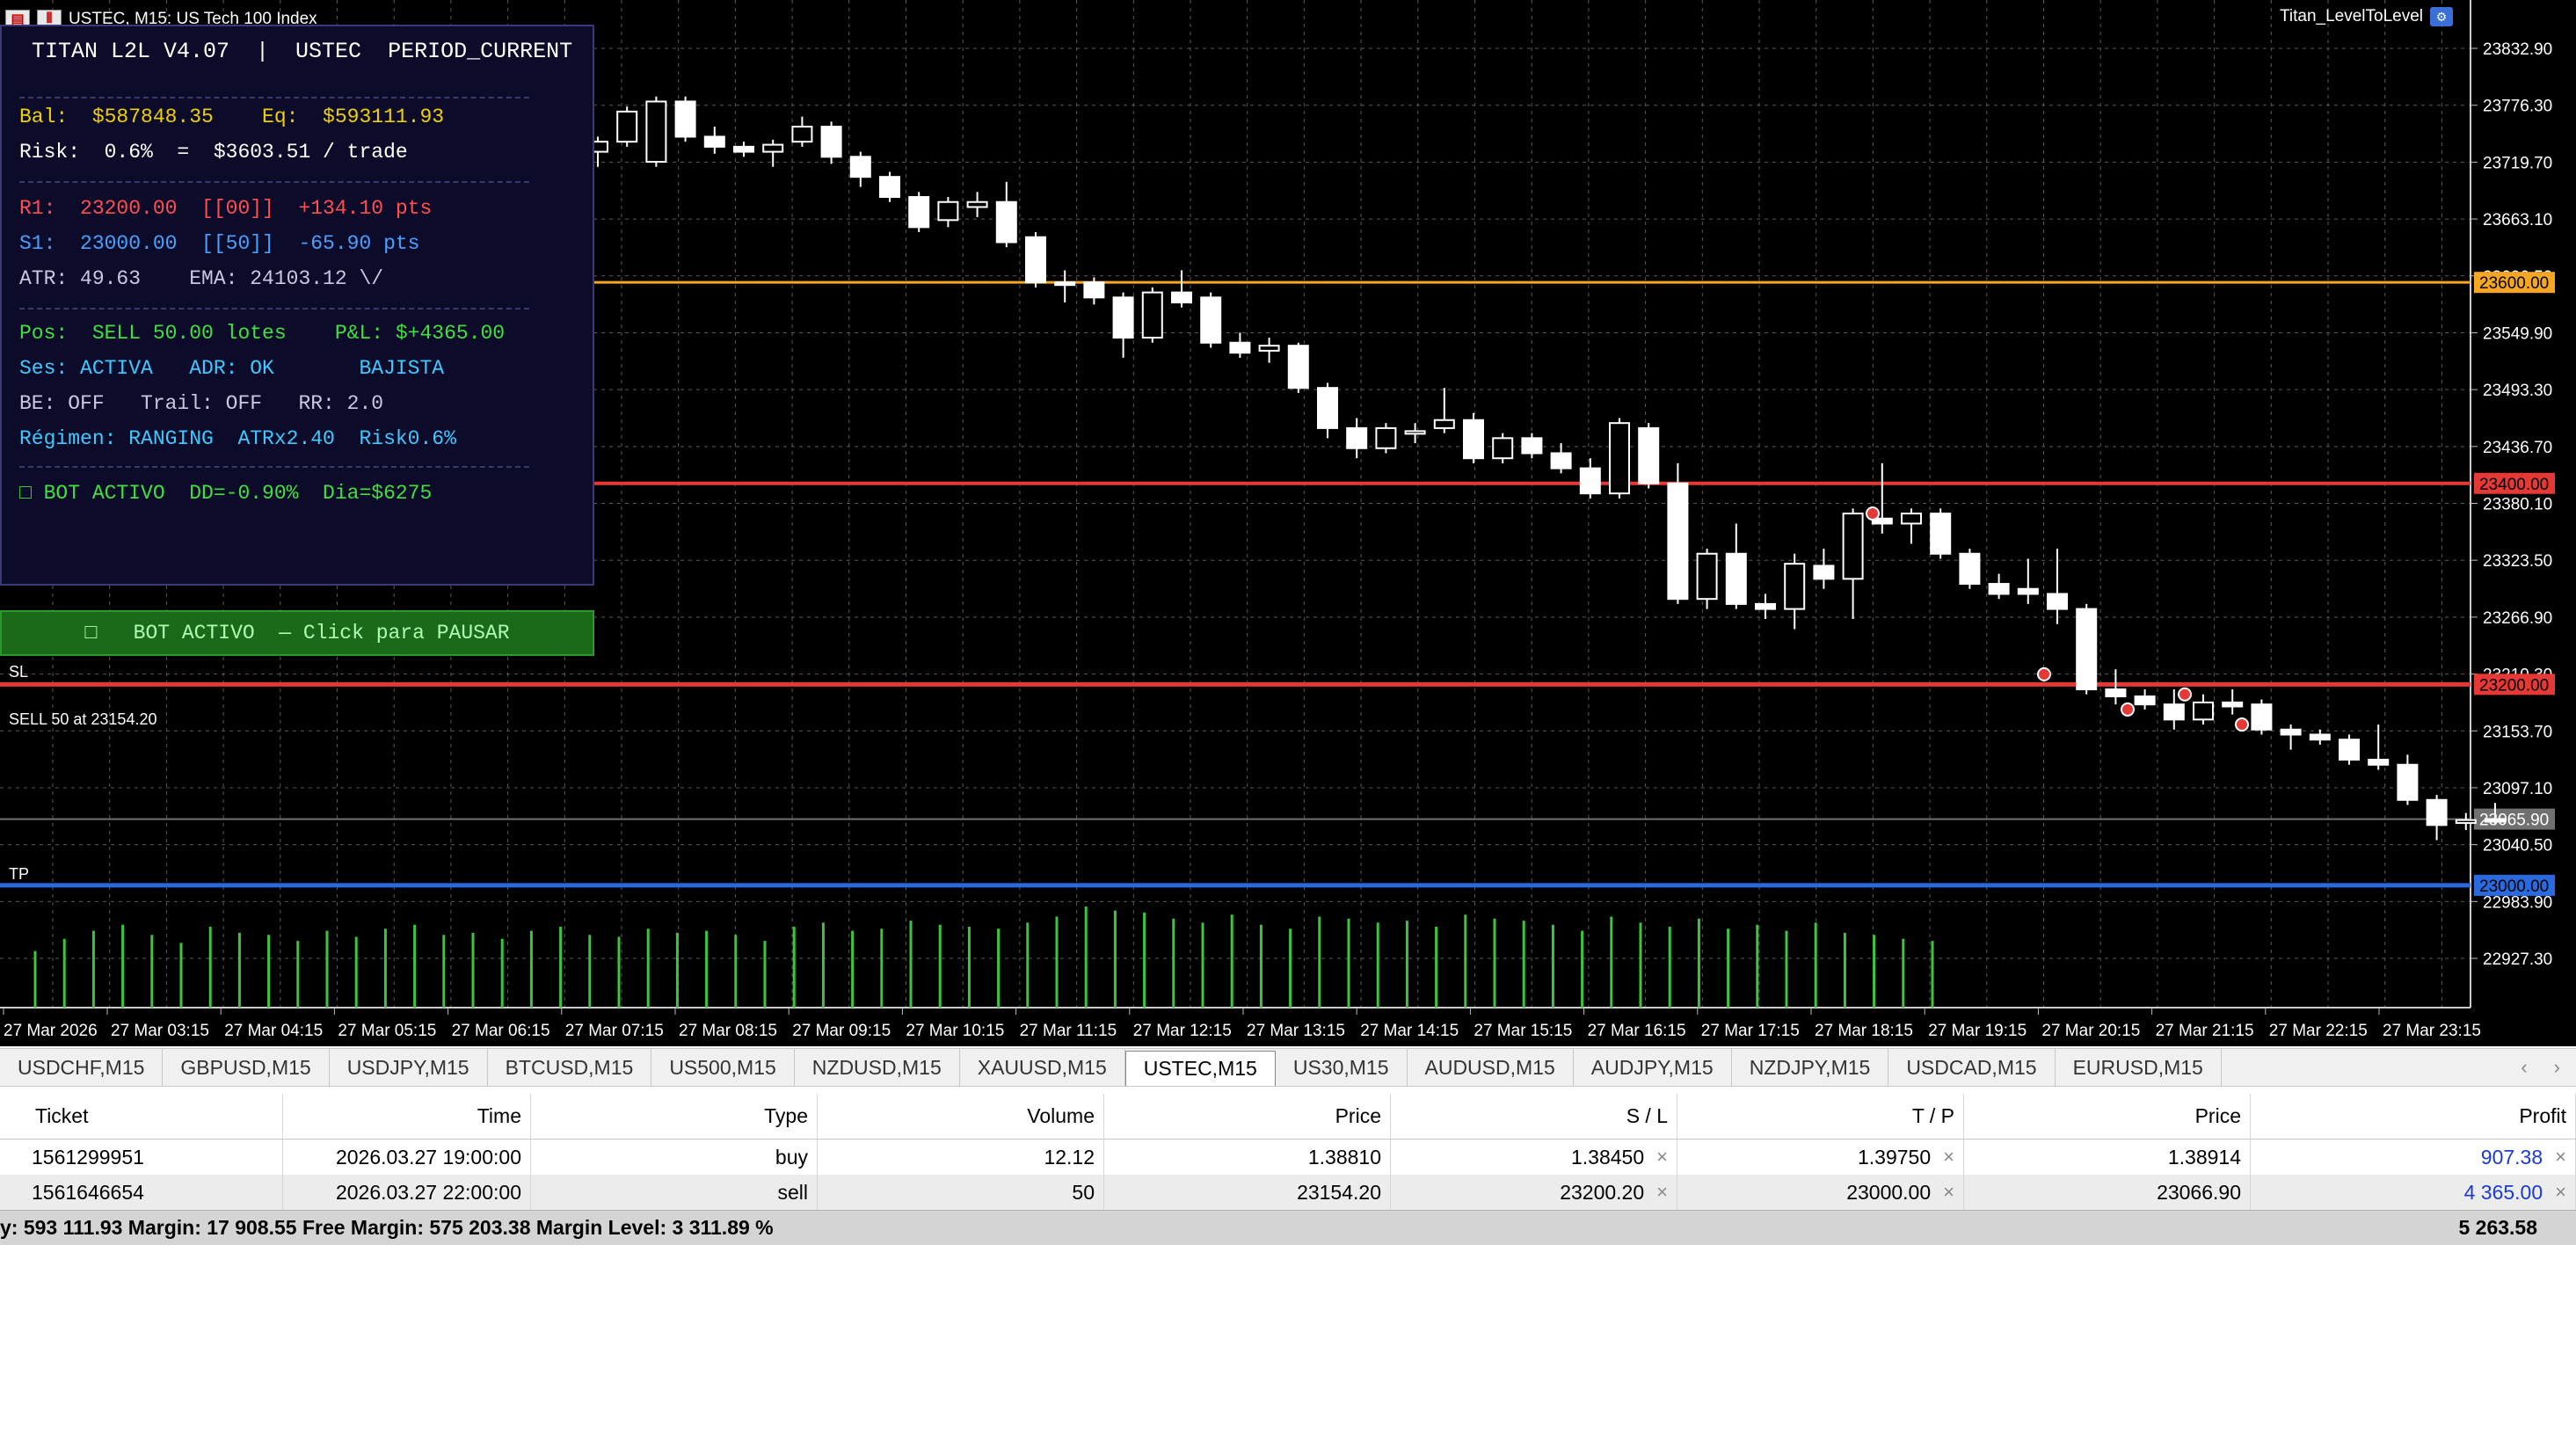 The width and height of the screenshot is (2576, 1449). Describe the element at coordinates (297, 633) in the screenshot. I see `bot-toggle-button: □ BOT ACTIVO — Click para PAUSAR` at that location.